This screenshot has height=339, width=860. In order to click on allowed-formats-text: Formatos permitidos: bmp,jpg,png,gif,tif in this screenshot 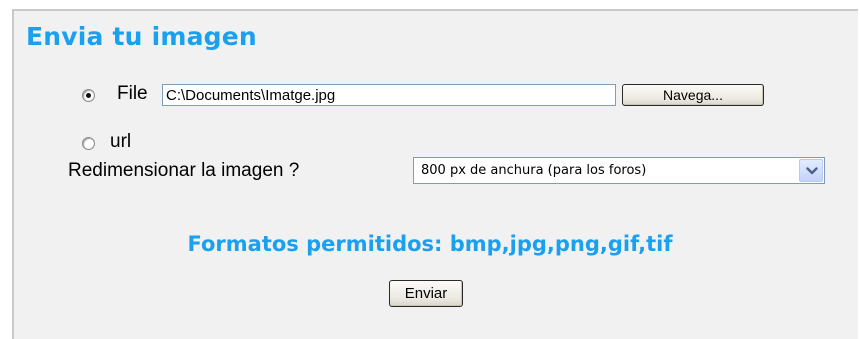, I will do `click(430, 244)`.